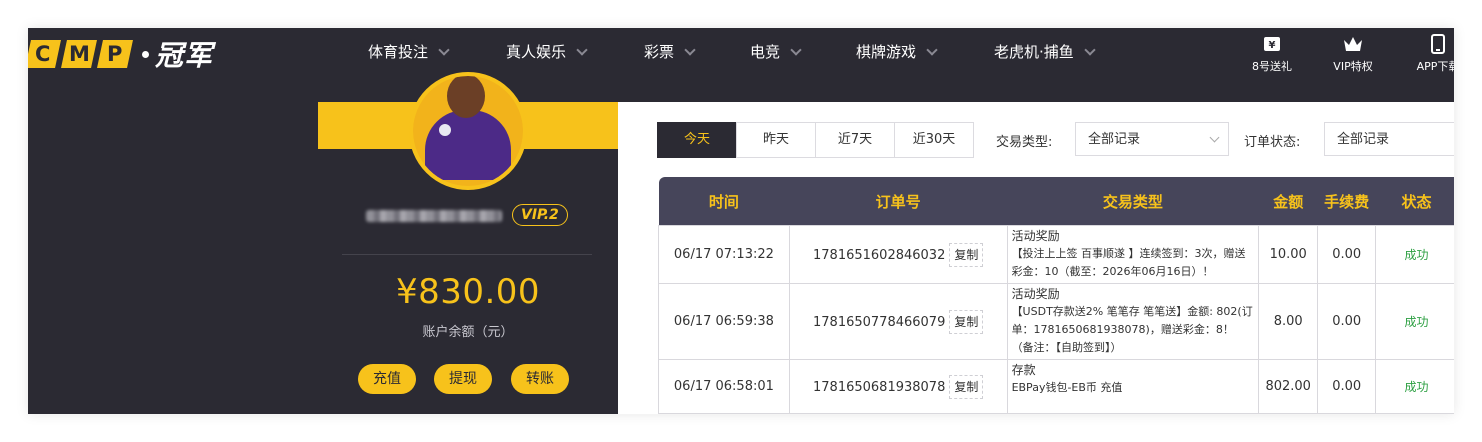 This screenshot has width=1482, height=442. Describe the element at coordinates (540, 215) in the screenshot. I see `vip-level-badge: VIP.2` at that location.